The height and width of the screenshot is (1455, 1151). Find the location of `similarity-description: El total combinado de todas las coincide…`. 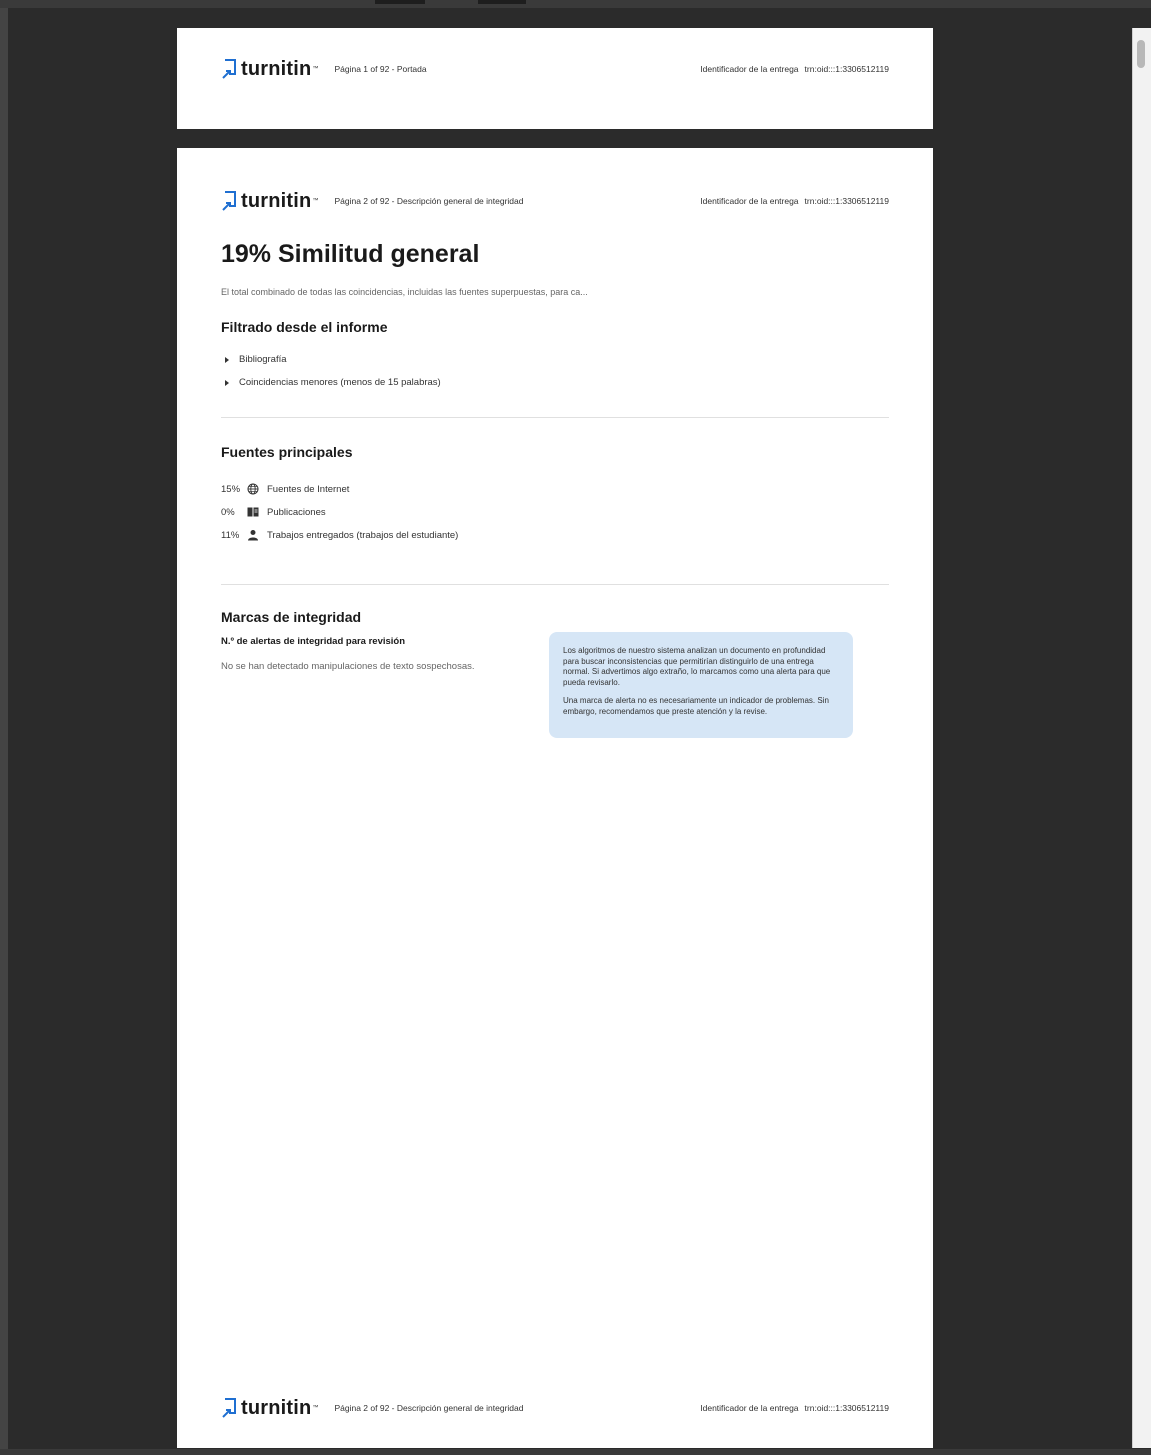

similarity-description: El total combinado de todas las coincide… is located at coordinates (404, 292).